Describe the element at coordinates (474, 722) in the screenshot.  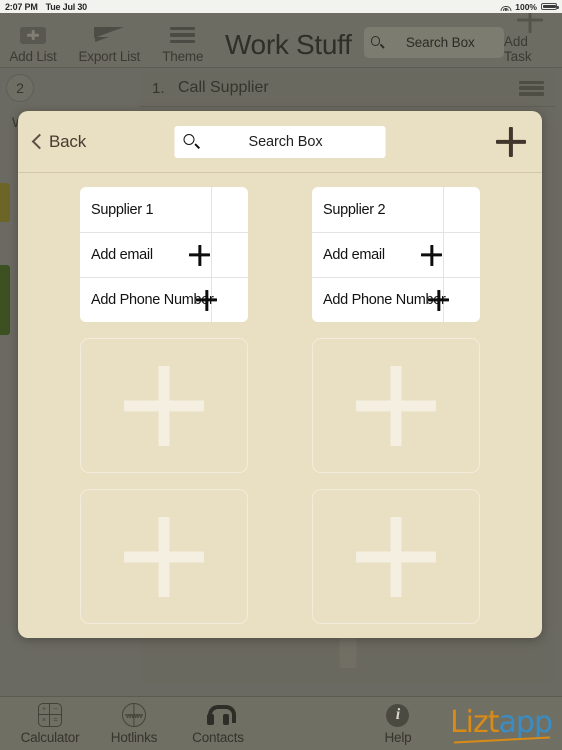
I see `brand-logo-part-1: Lizt` at that location.